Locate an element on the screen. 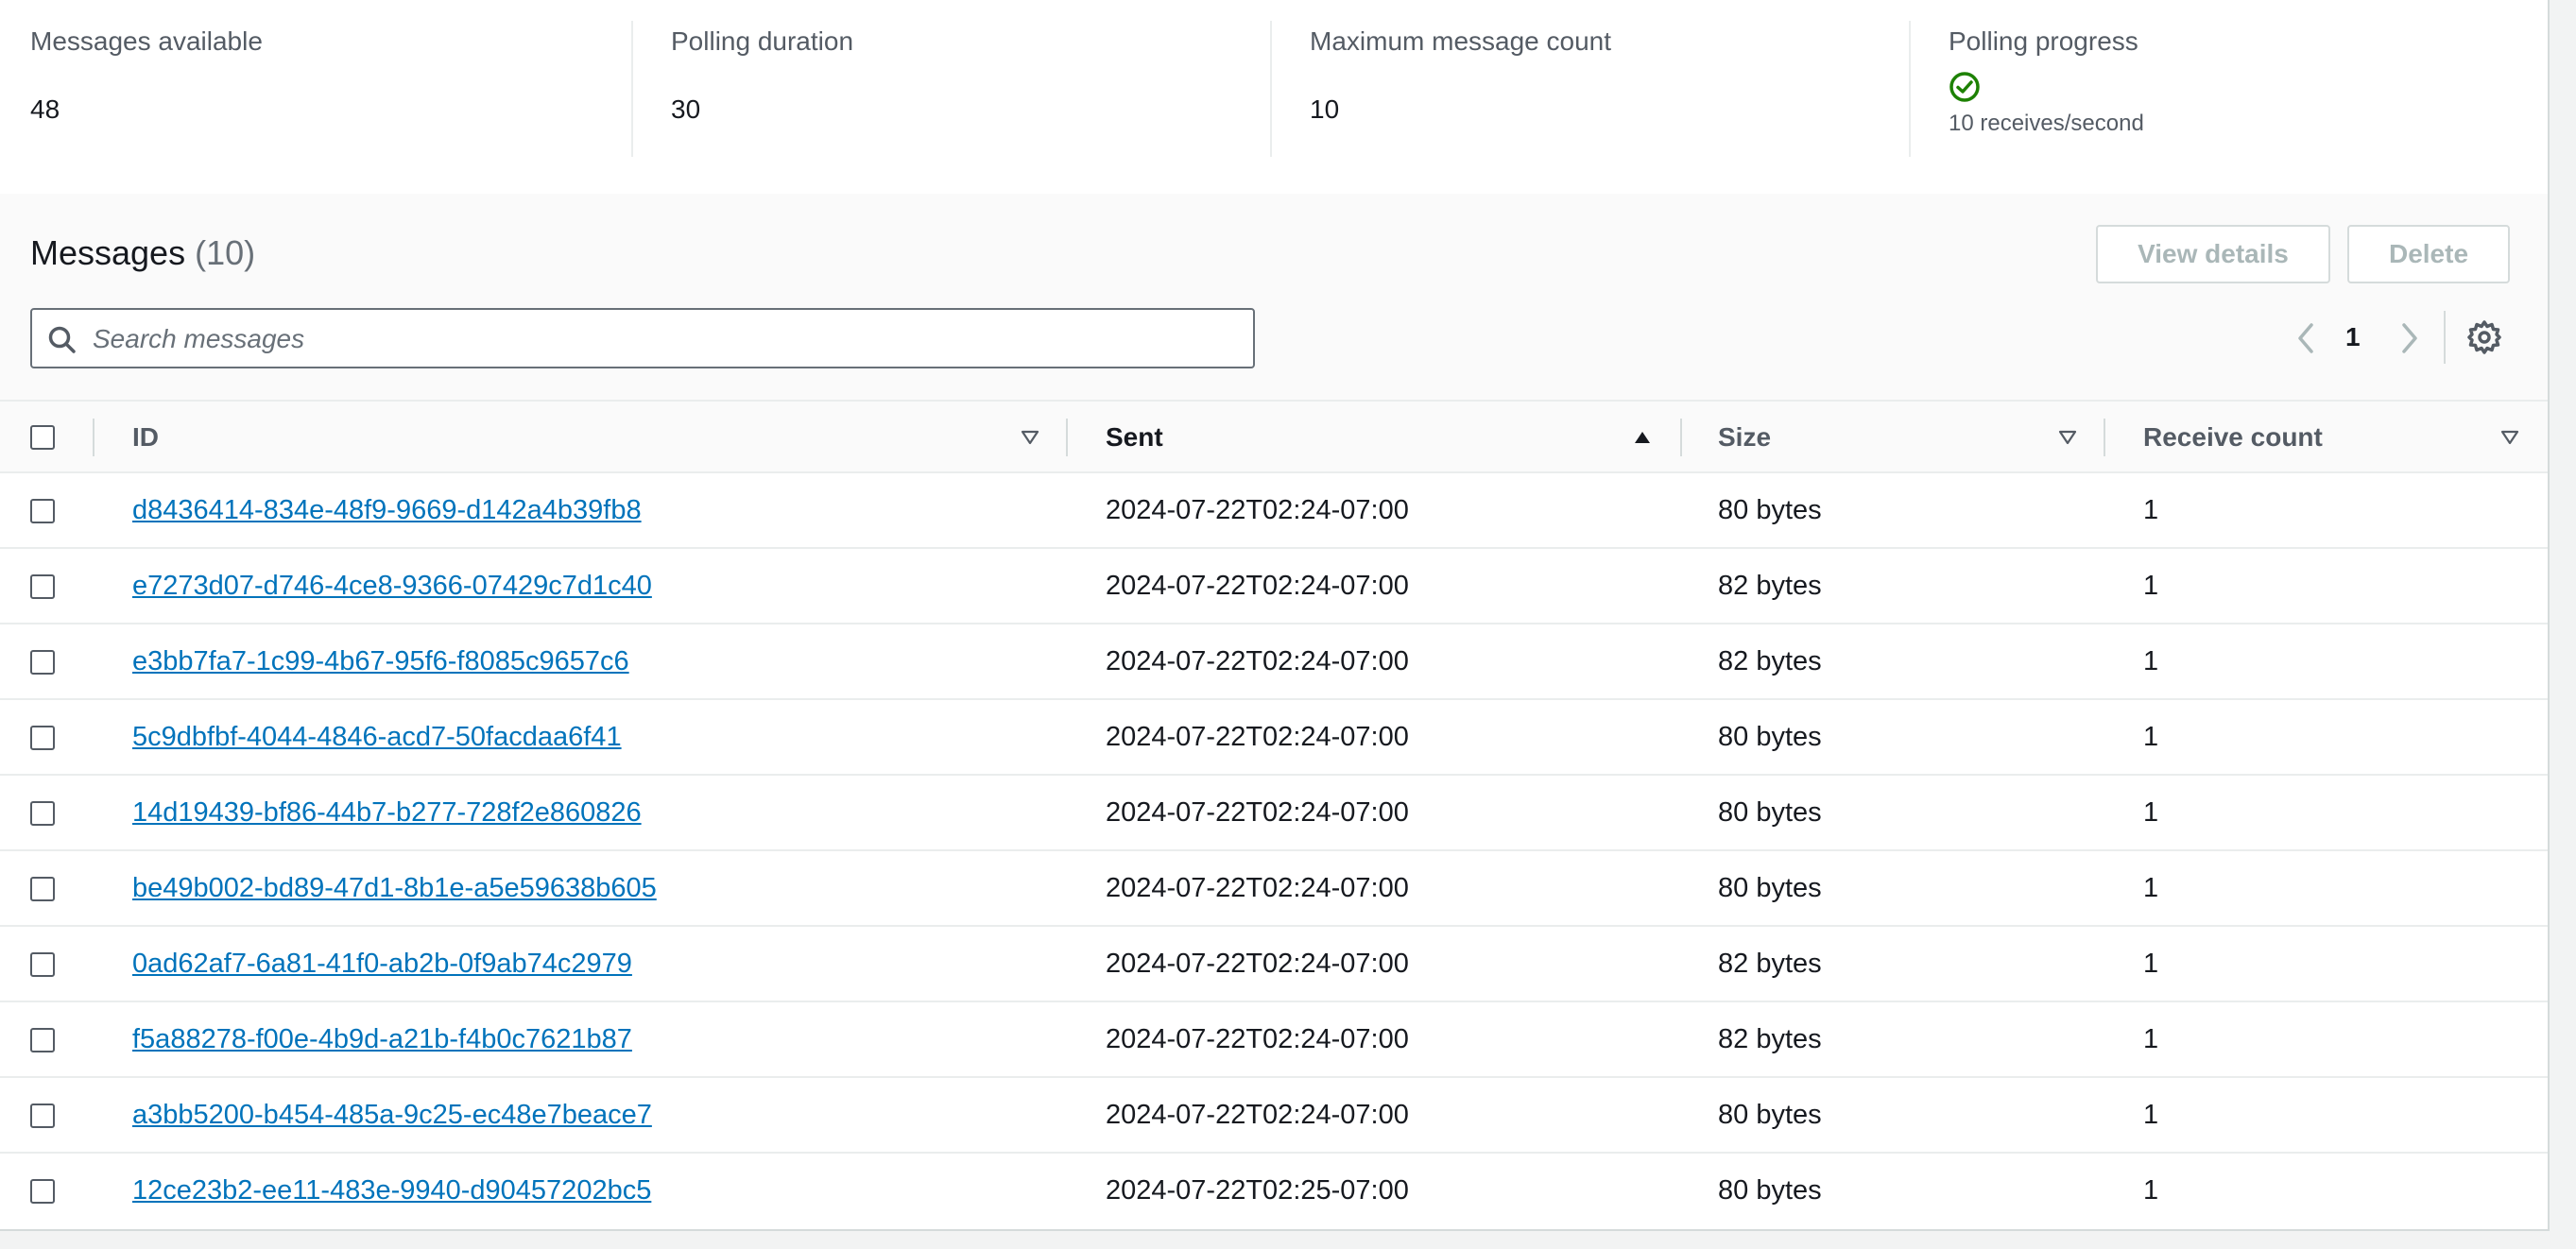 The image size is (2576, 1249). stat-label: Maximum message count is located at coordinates (1461, 41).